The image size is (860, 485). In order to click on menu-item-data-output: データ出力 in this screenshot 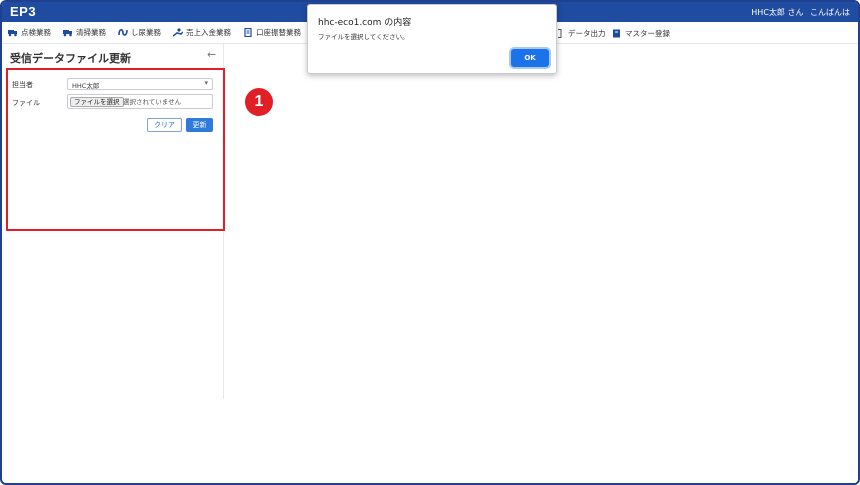, I will do `click(580, 33)`.